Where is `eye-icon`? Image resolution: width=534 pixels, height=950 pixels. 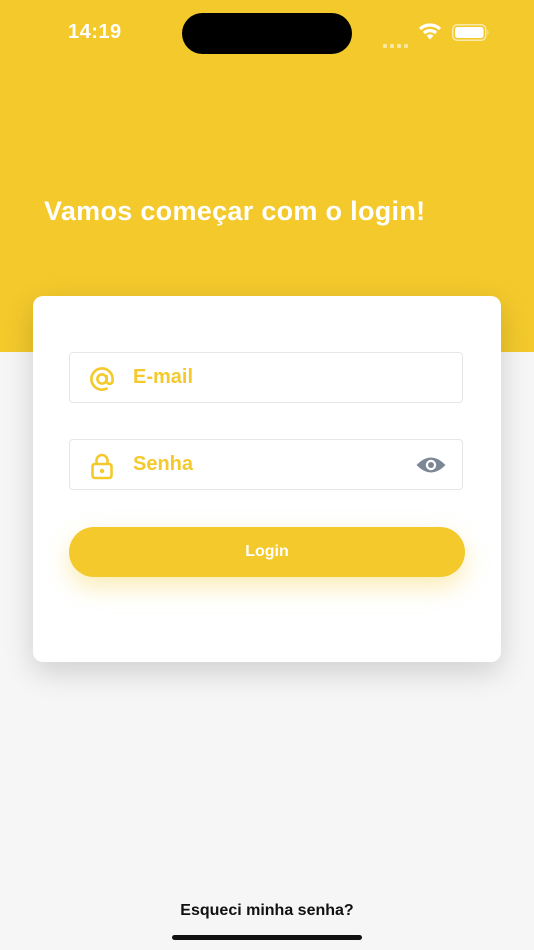 eye-icon is located at coordinates (431, 465).